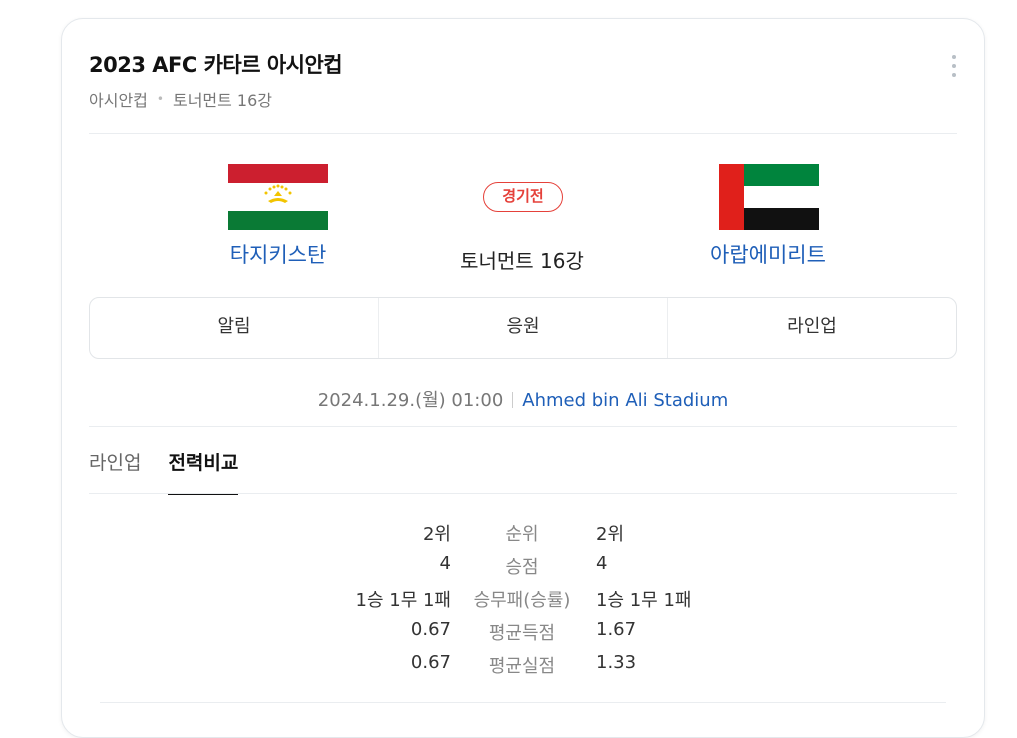 Image resolution: width=1017 pixels, height=738 pixels. Describe the element at coordinates (216, 65) in the screenshot. I see `card-title: 2023 AFC 카타르 아시안컵` at that location.